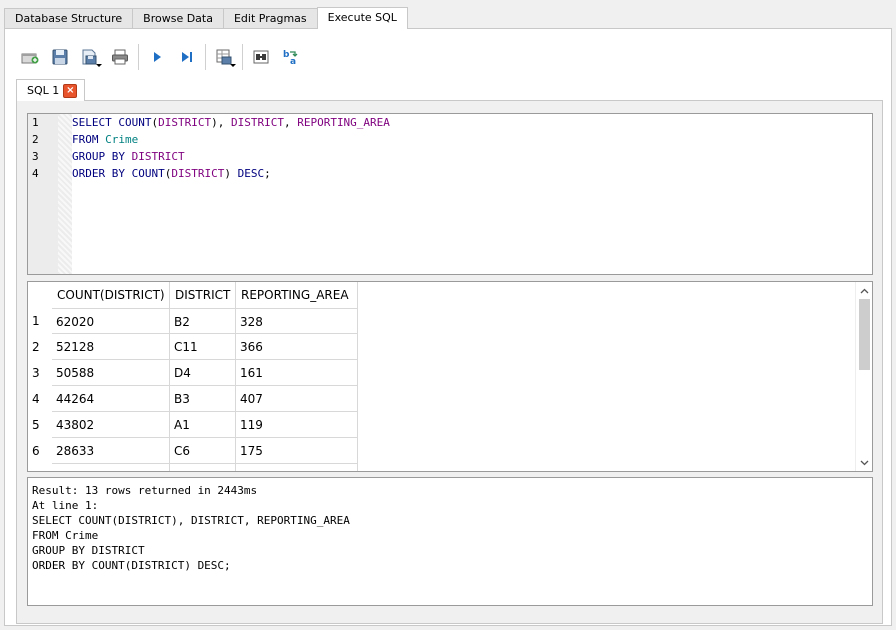  Describe the element at coordinates (40, 425) in the screenshot. I see `row-number: 5` at that location.